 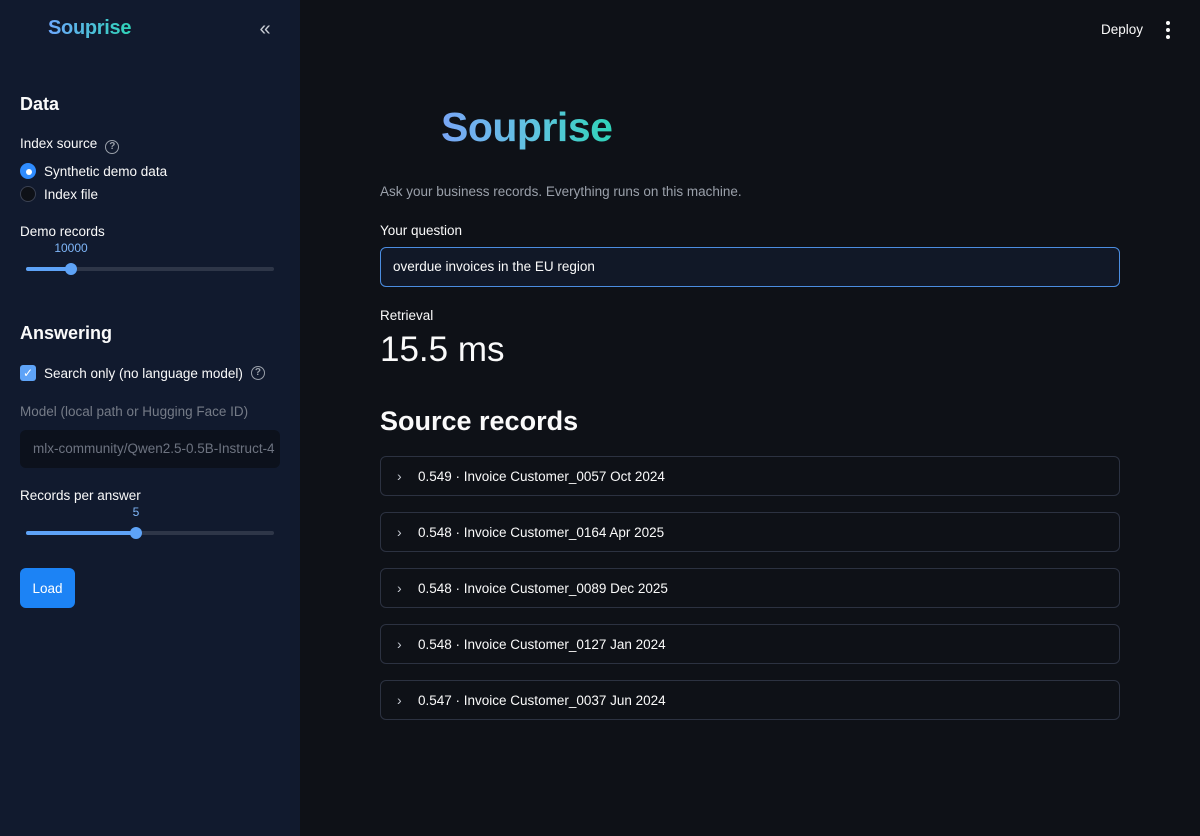 I want to click on radio-label: Index file, so click(x=71, y=194).